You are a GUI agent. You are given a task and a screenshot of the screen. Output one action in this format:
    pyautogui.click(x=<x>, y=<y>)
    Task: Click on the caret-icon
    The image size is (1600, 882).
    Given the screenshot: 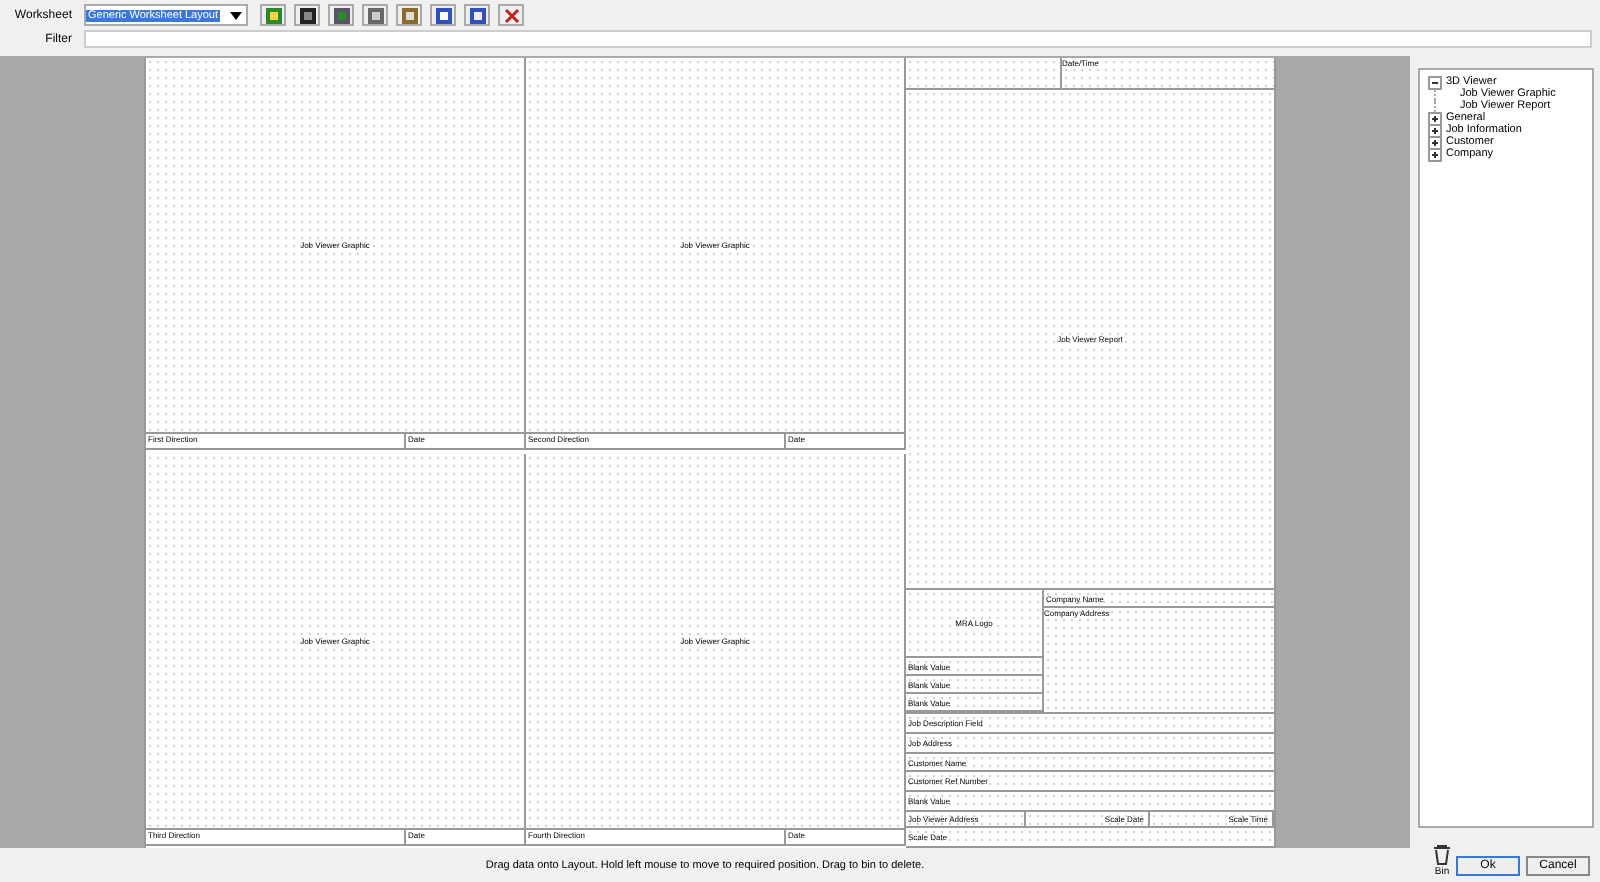 What is the action you would take?
    pyautogui.click(x=236, y=15)
    